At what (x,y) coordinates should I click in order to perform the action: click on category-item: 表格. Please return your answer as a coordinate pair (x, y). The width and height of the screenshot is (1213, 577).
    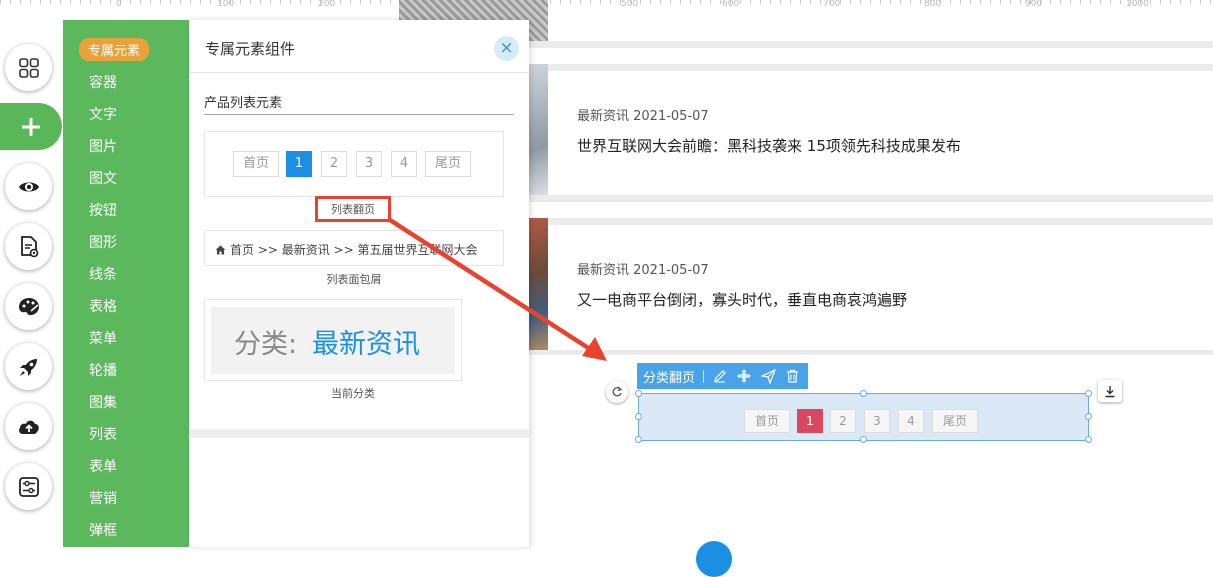
    Looking at the image, I should click on (103, 306).